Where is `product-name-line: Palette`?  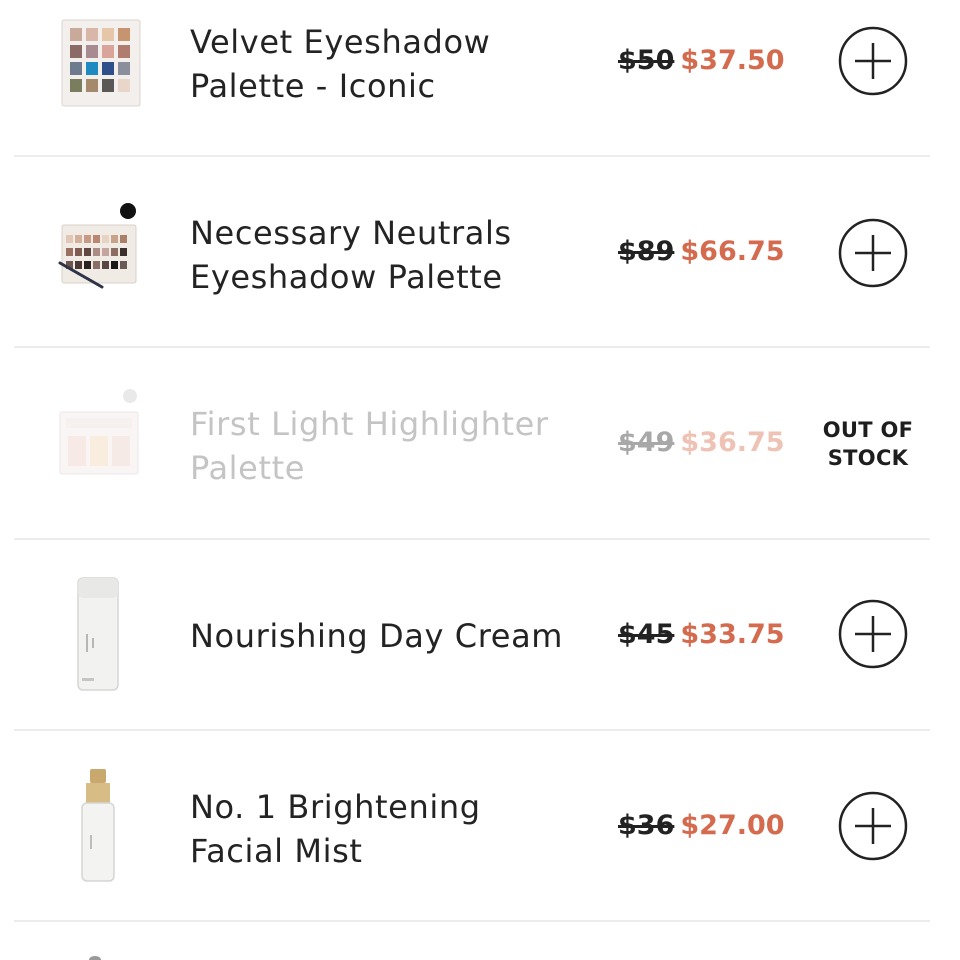 product-name-line: Palette is located at coordinates (248, 468).